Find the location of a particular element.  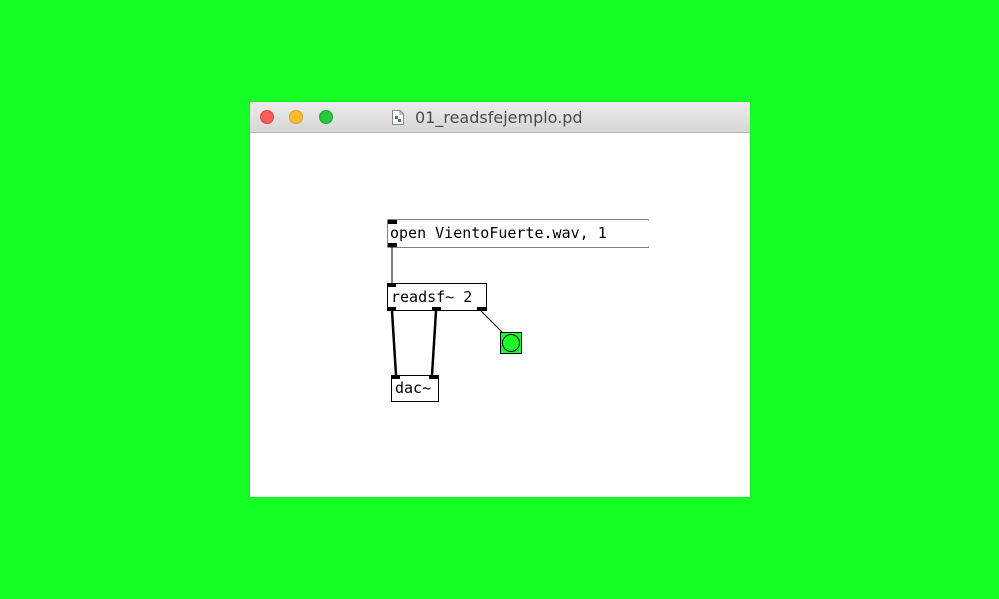

window-title: 01_readsfejemplo.pd is located at coordinates (499, 117).